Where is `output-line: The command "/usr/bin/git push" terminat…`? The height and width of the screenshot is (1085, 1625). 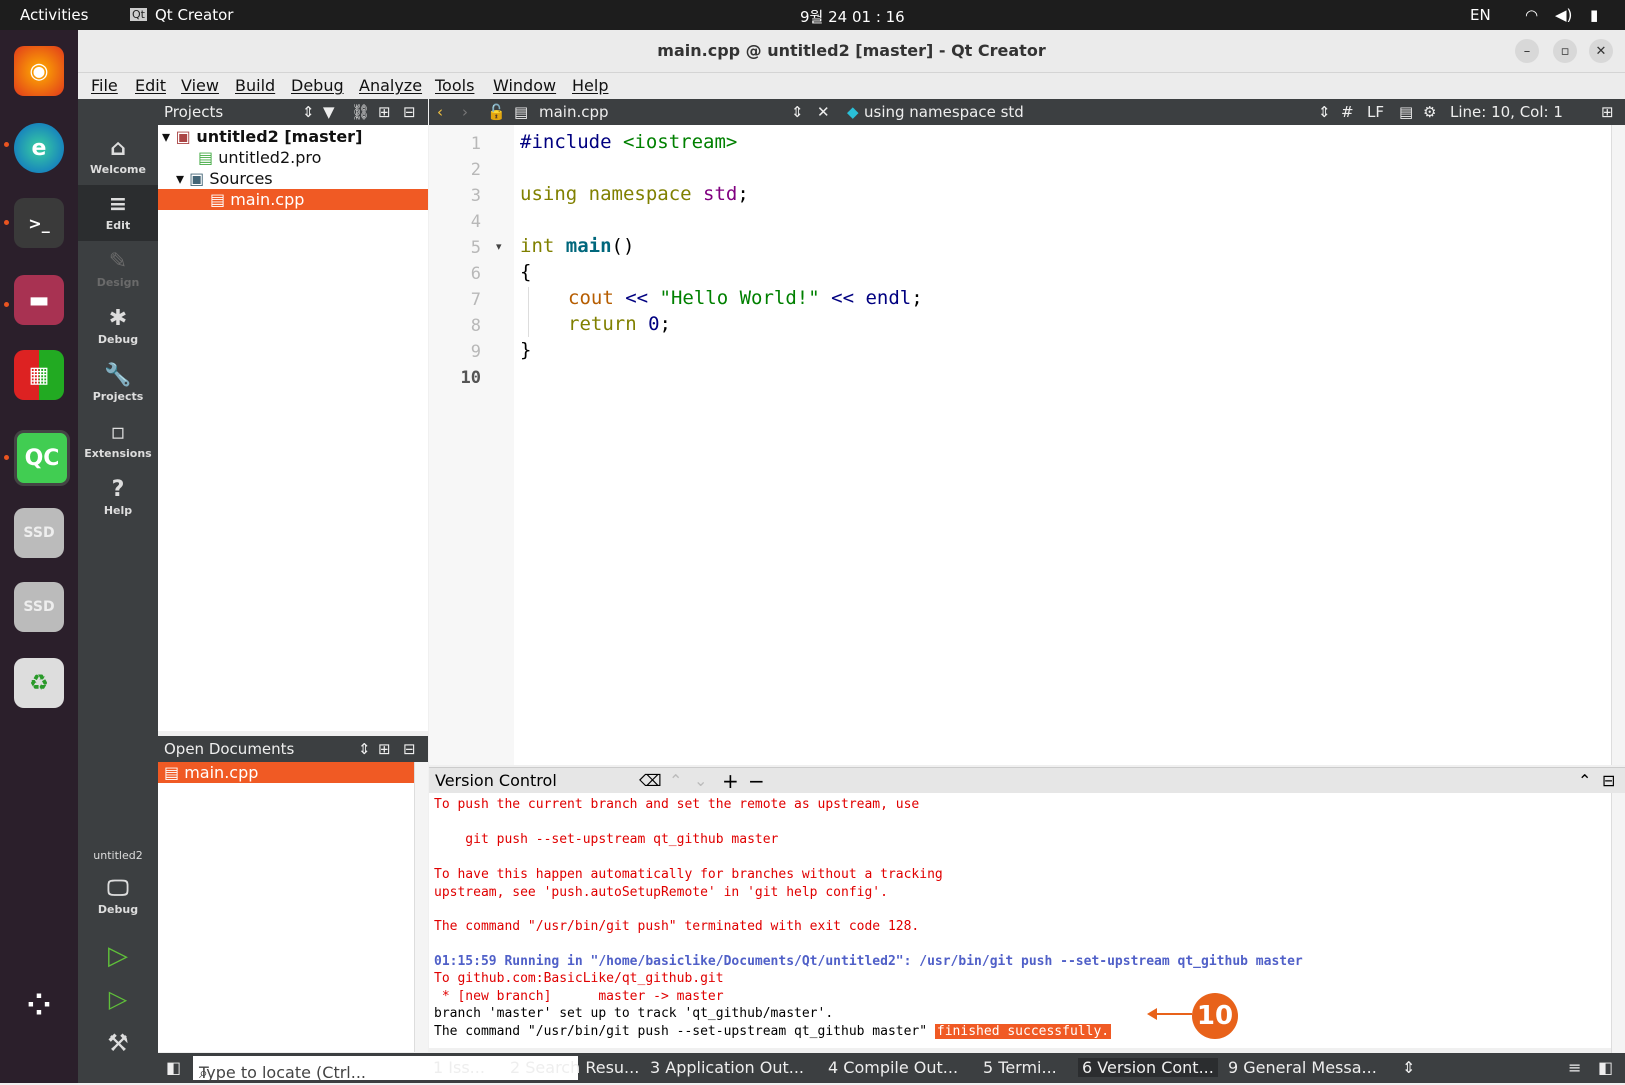
output-line: The command "/usr/bin/git push" terminat… is located at coordinates (677, 926).